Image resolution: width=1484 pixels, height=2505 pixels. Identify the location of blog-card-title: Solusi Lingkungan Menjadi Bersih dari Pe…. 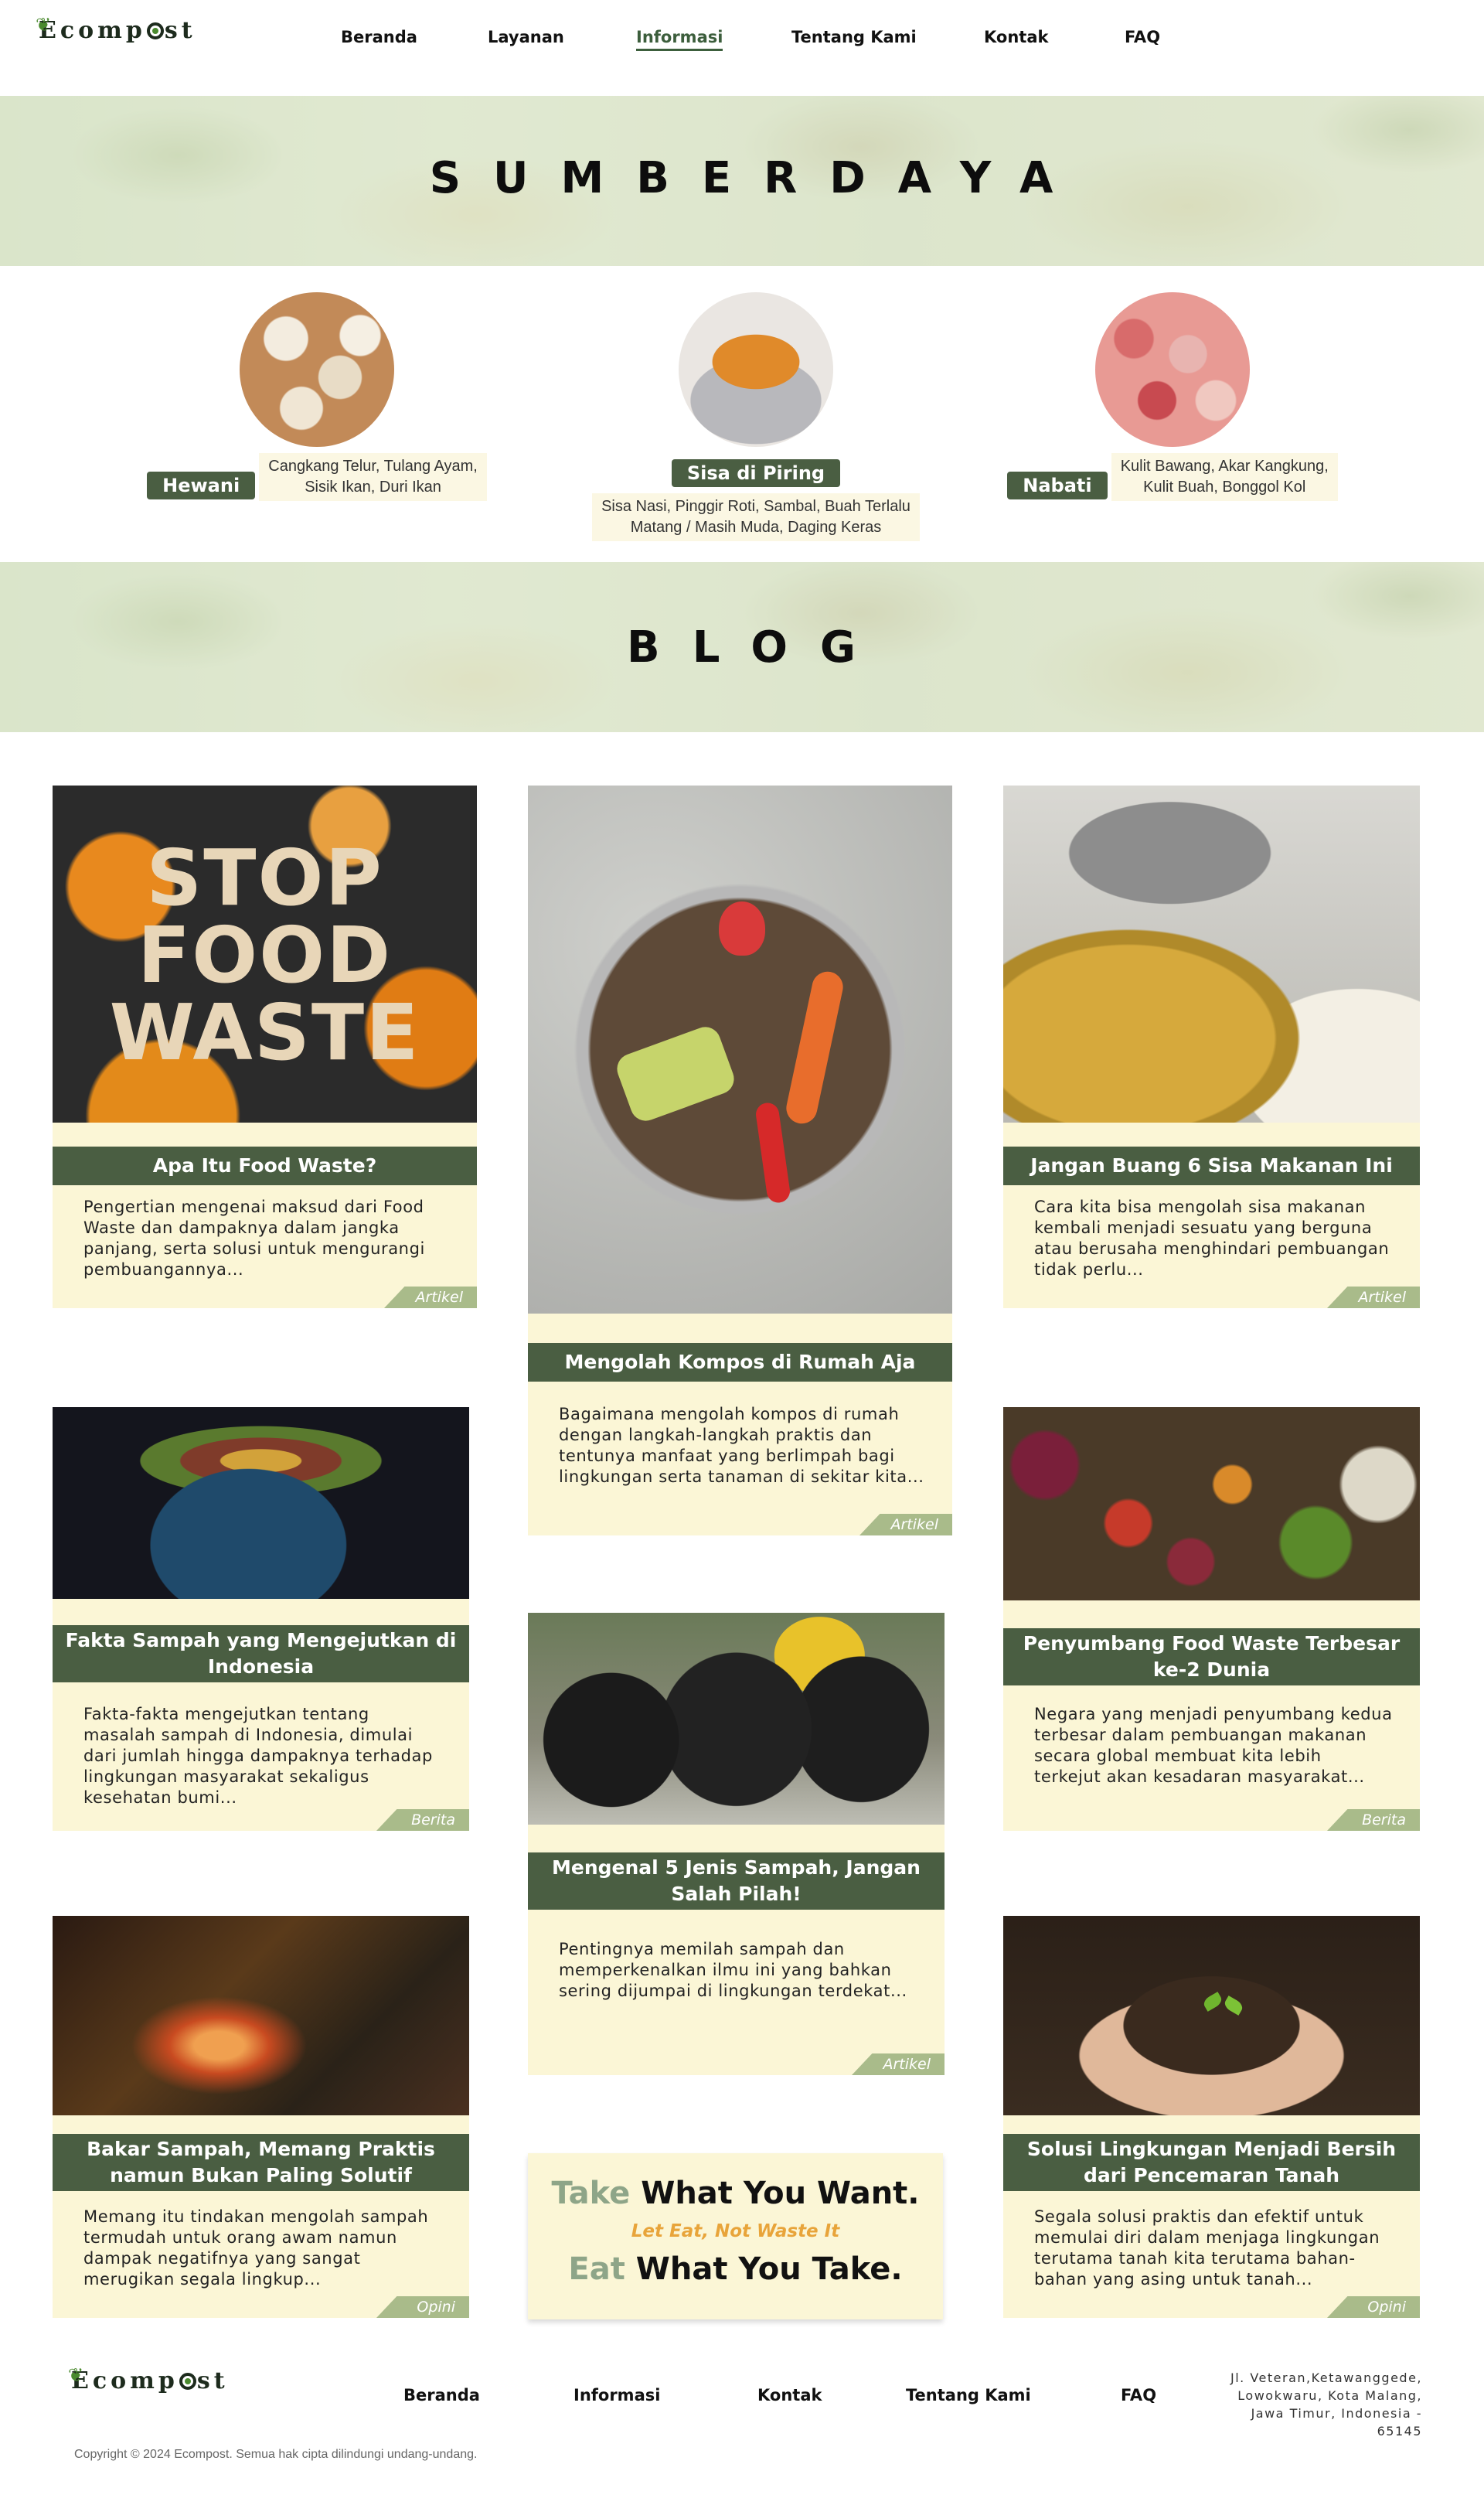
(1211, 2162).